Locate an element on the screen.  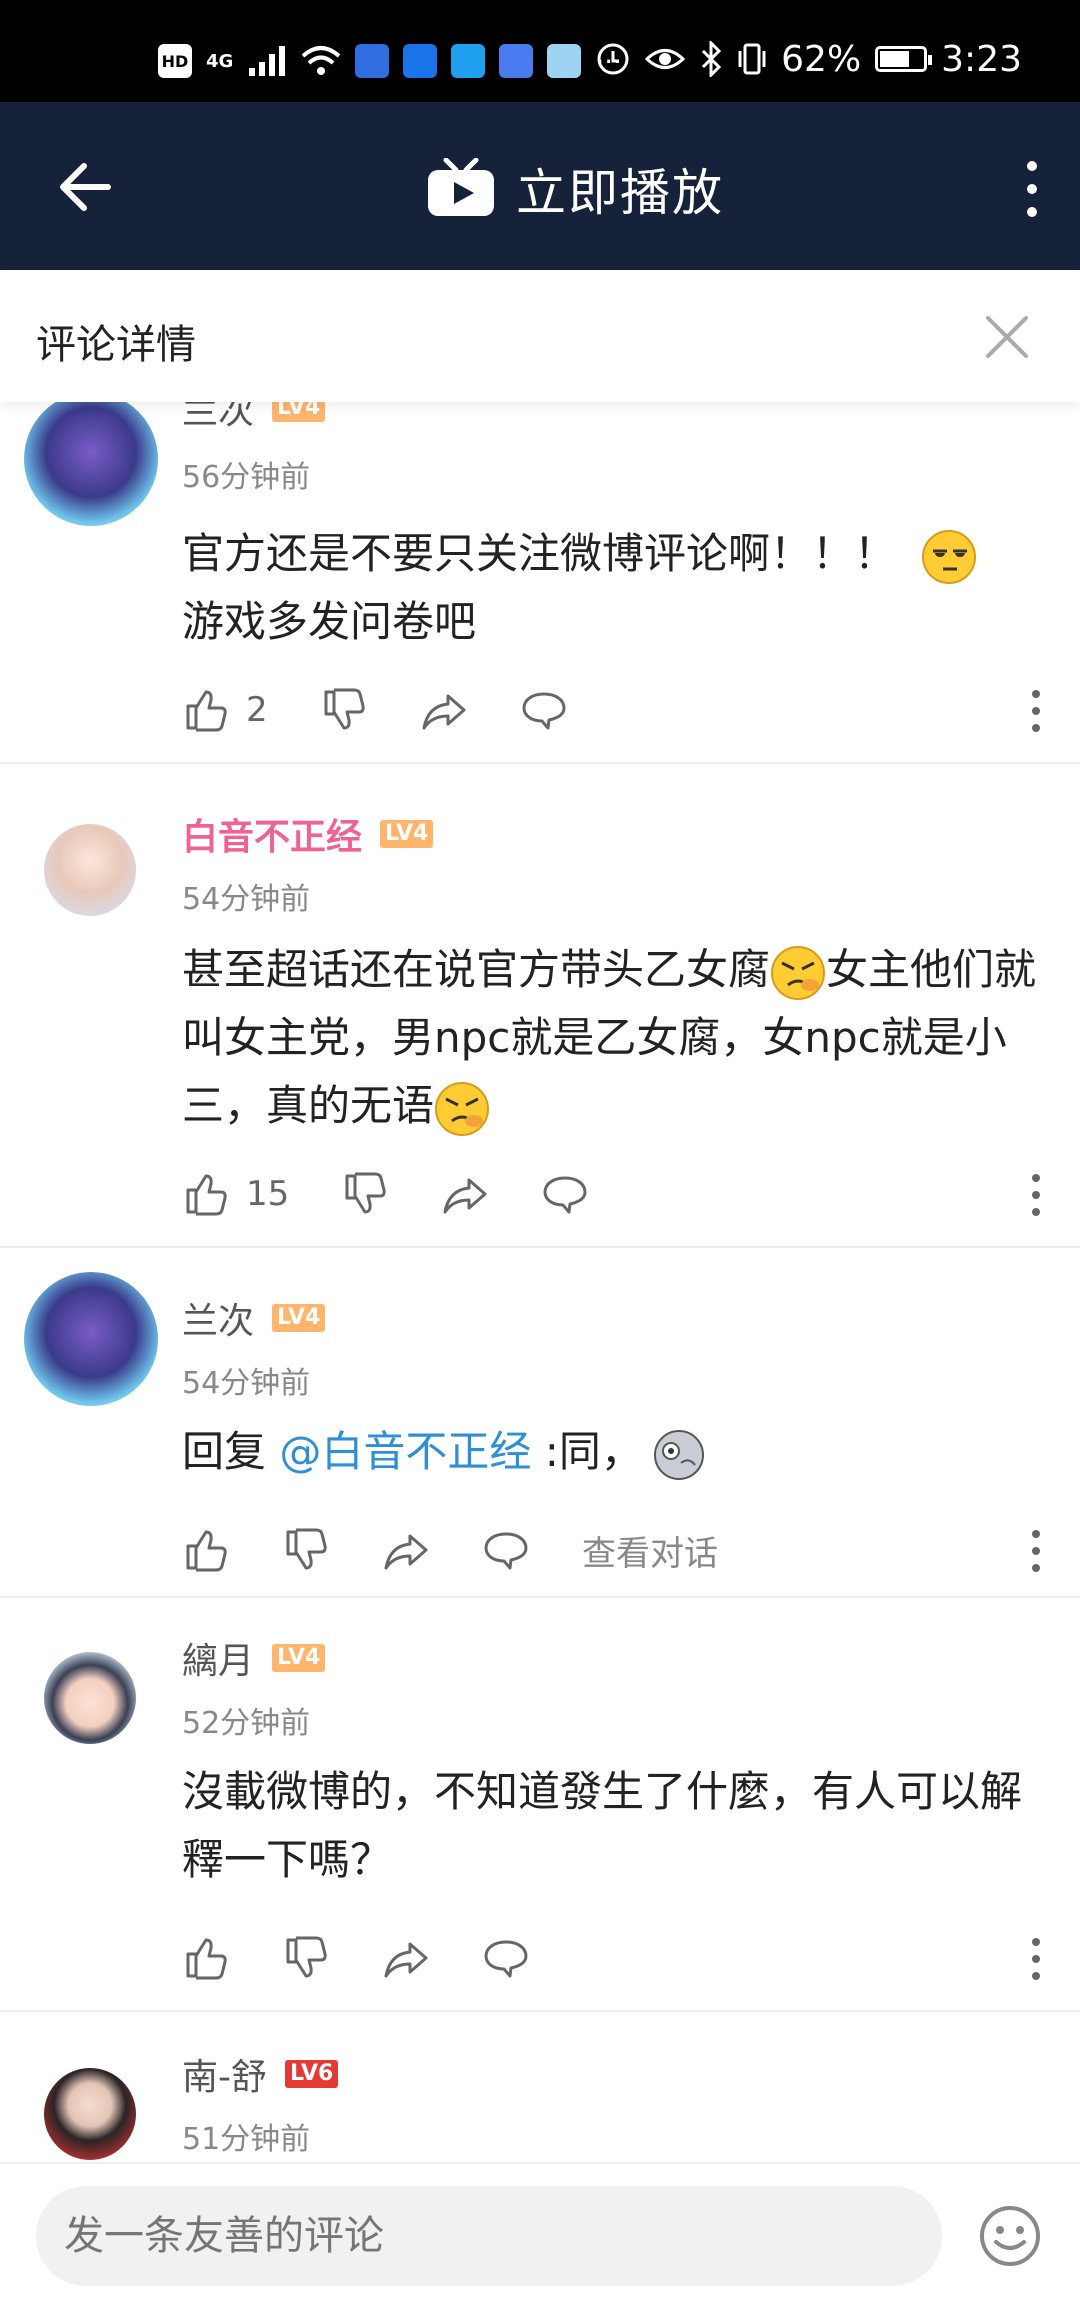
bulb-app-icon is located at coordinates (468, 61).